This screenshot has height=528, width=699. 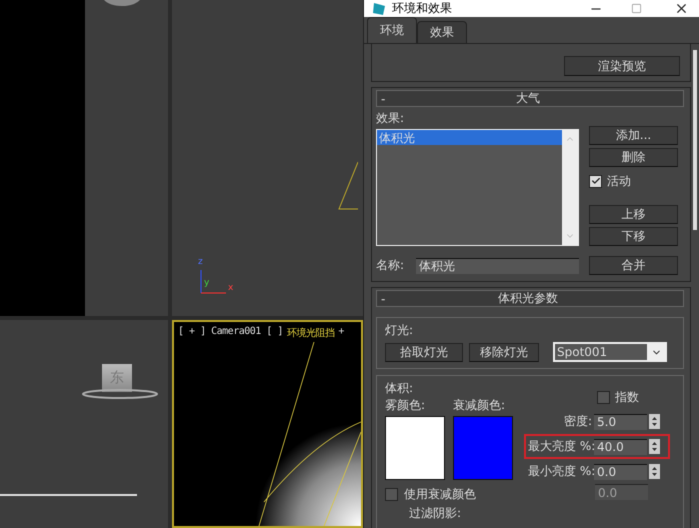 What do you see at coordinates (504, 352) in the screenshot?
I see `remove-light-button: 移除灯光` at bounding box center [504, 352].